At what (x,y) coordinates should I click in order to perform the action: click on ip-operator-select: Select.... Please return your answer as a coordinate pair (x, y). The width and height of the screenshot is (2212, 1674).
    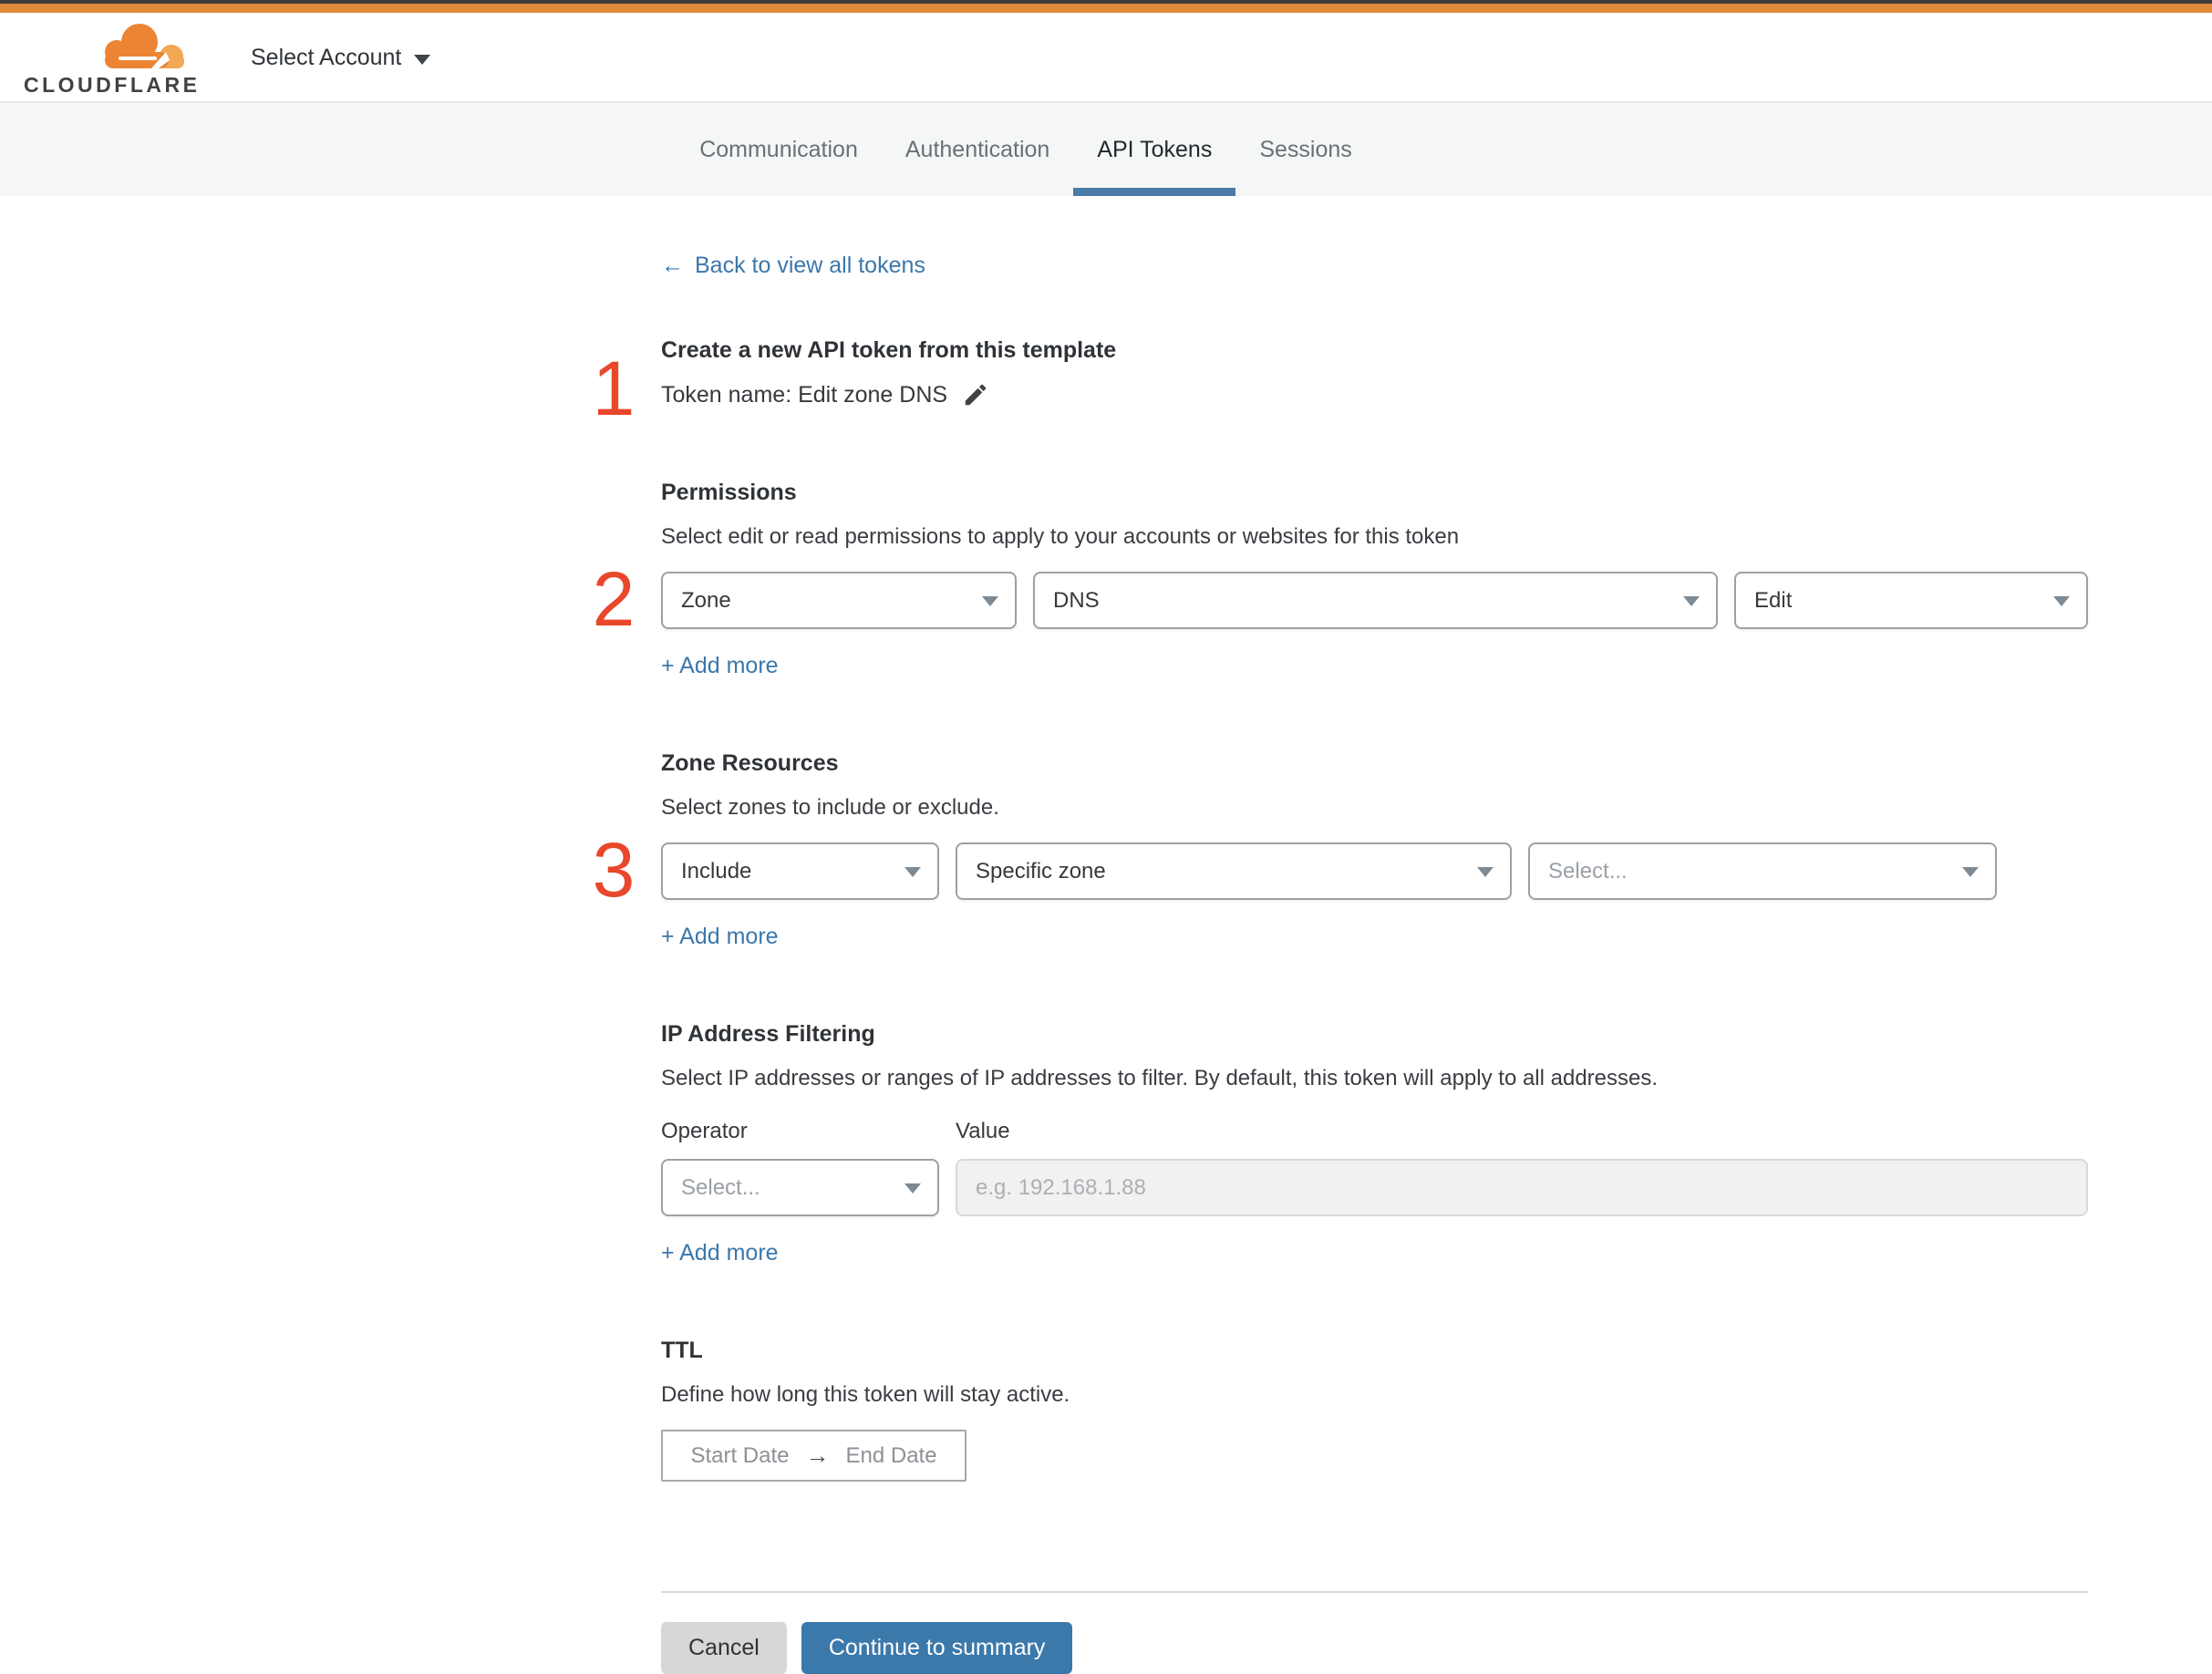
    Looking at the image, I should click on (800, 1187).